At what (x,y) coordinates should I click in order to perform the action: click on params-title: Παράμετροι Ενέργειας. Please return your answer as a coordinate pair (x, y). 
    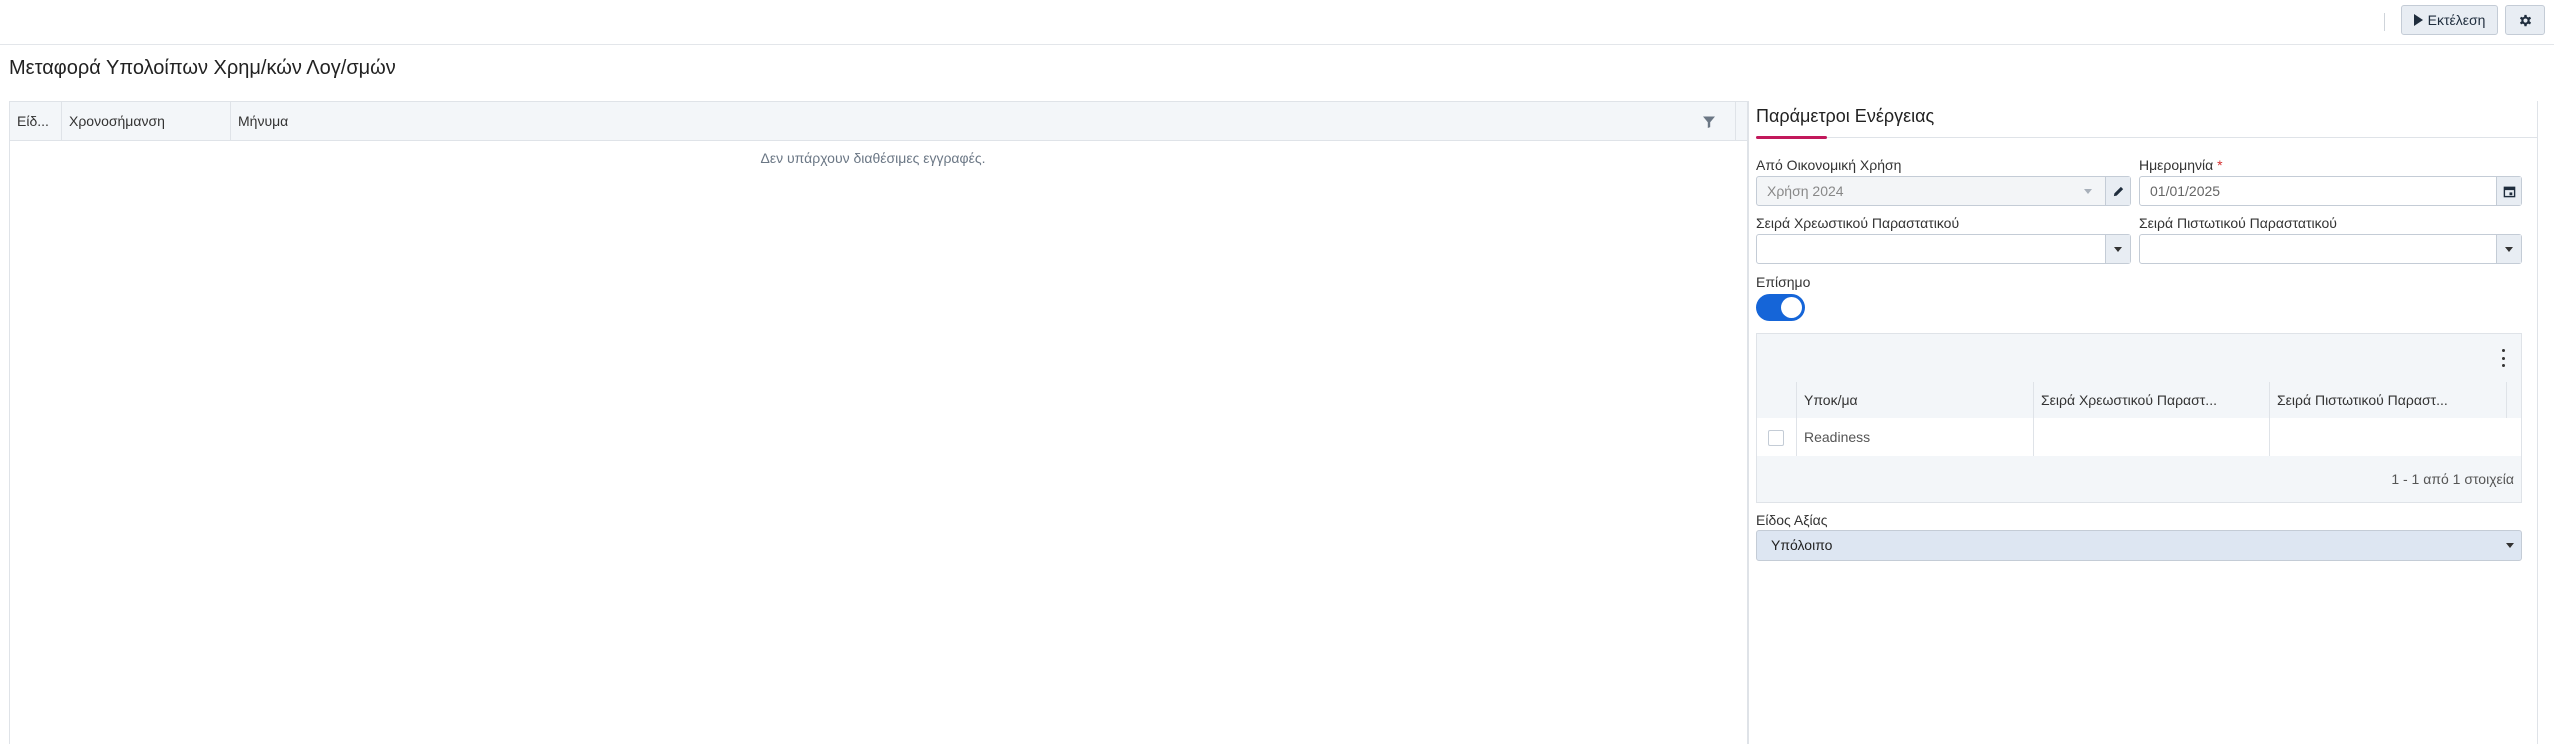
    Looking at the image, I should click on (1845, 116).